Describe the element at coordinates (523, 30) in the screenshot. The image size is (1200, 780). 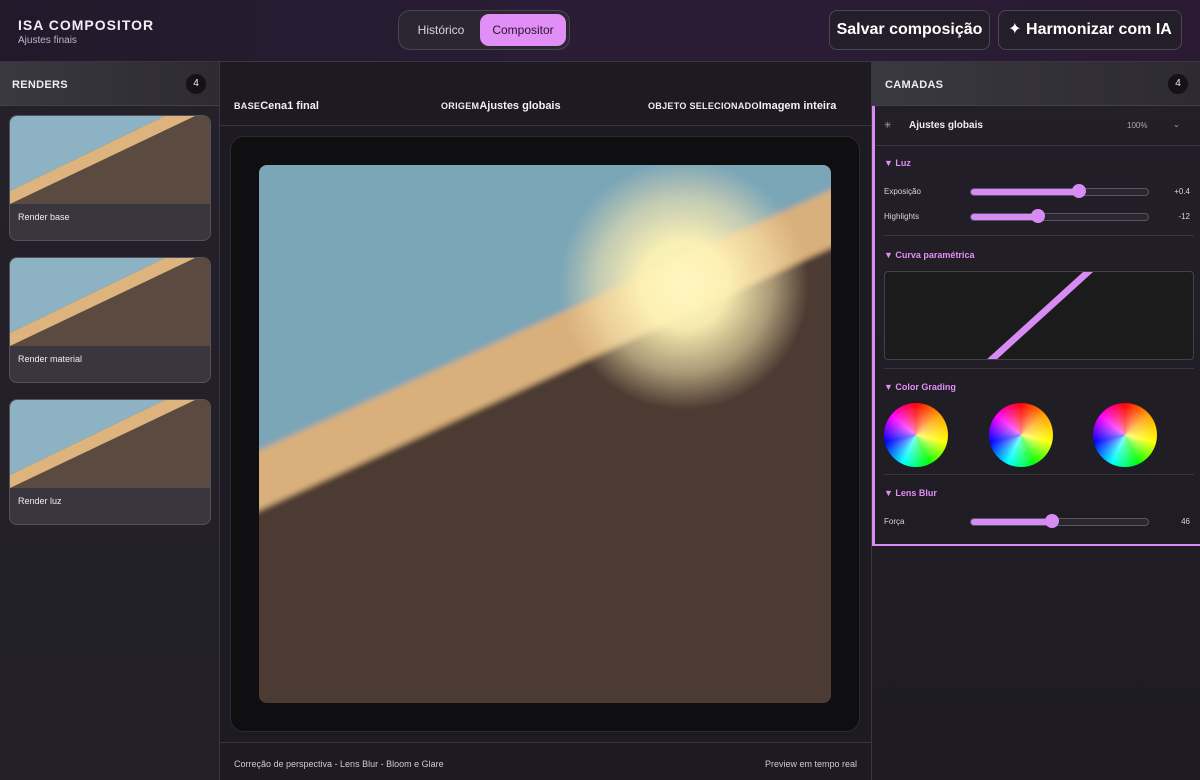
I see `tab-compositor: Compositor` at that location.